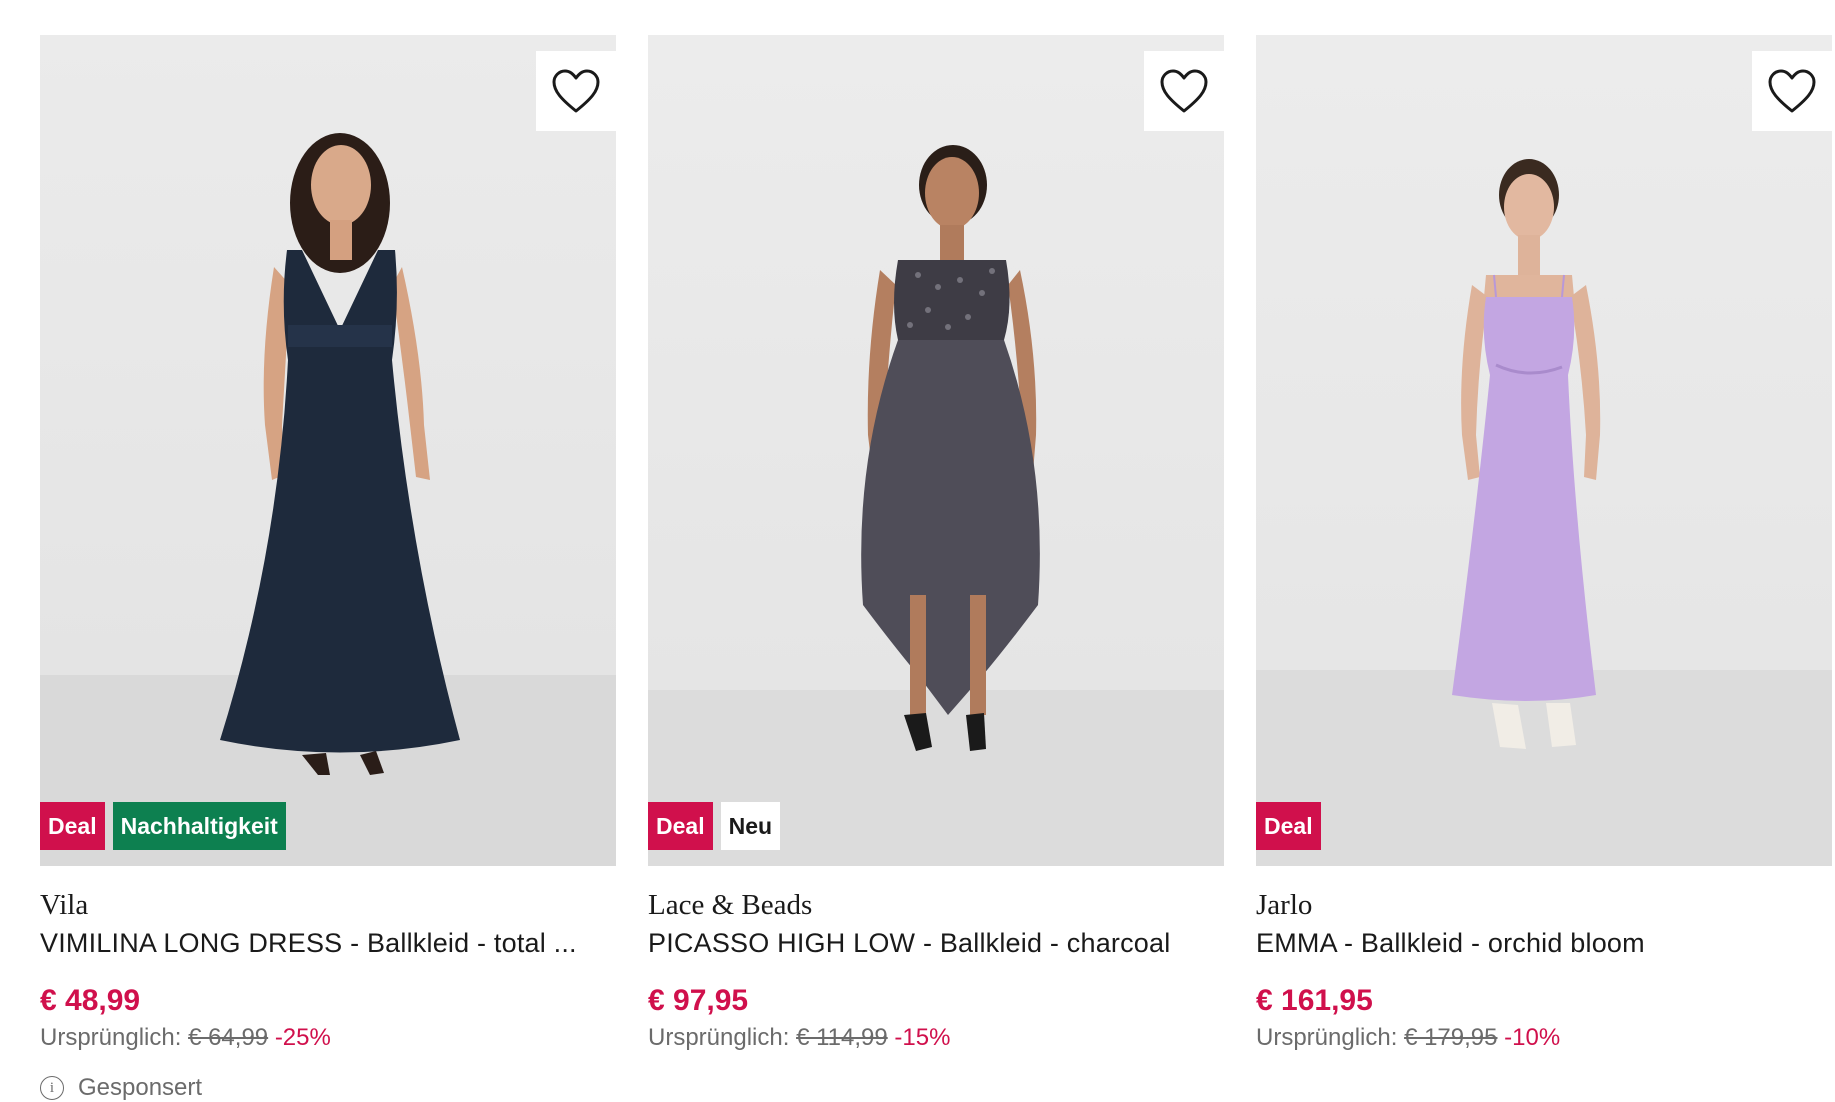 Image resolution: width=1835 pixels, height=1102 pixels. Describe the element at coordinates (714, 826) in the screenshot. I see `product-flags: Deal Neu` at that location.